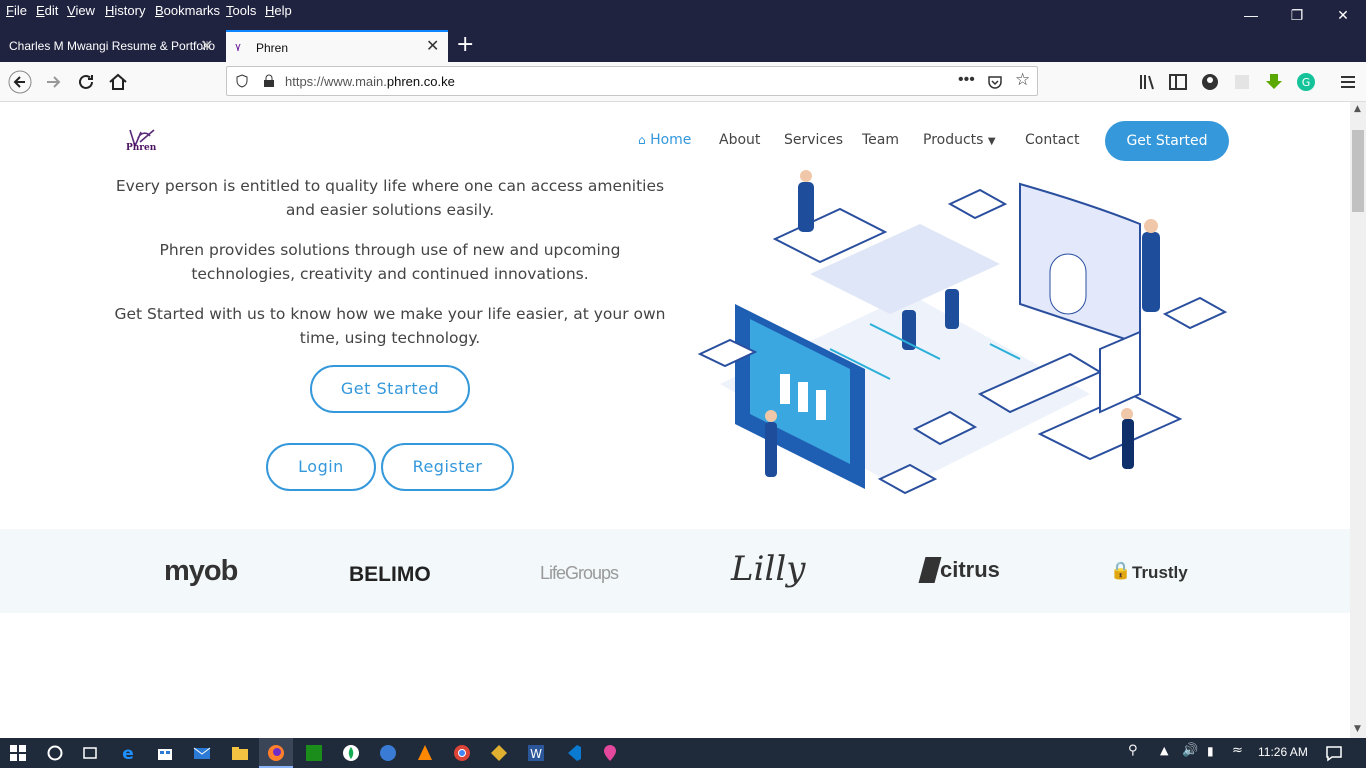 The width and height of the screenshot is (1366, 768). I want to click on citrus-mark-icon, so click(930, 570).